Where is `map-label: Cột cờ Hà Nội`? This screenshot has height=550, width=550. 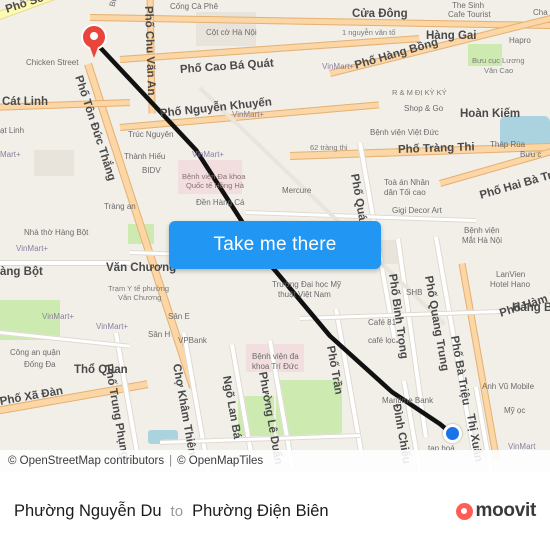
map-label: Cột cờ Hà Nội is located at coordinates (231, 32).